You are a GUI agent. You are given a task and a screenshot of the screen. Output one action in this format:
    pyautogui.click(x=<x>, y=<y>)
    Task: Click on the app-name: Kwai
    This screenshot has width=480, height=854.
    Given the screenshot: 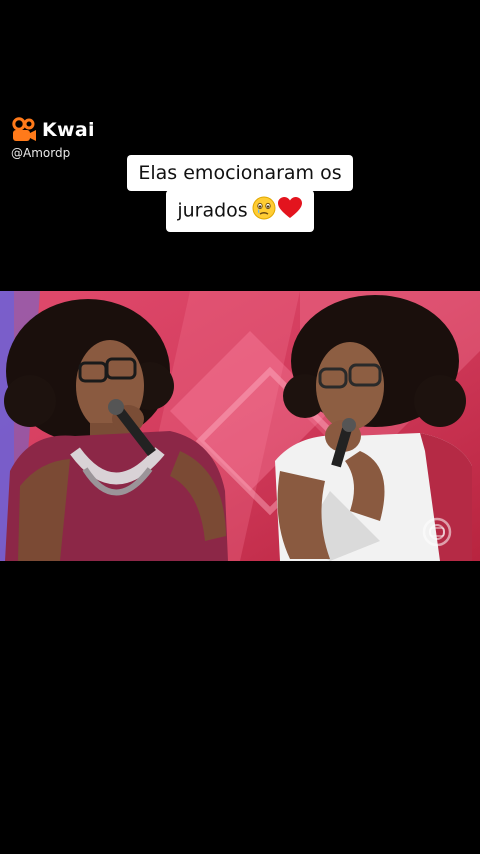 What is the action you would take?
    pyautogui.click(x=68, y=130)
    